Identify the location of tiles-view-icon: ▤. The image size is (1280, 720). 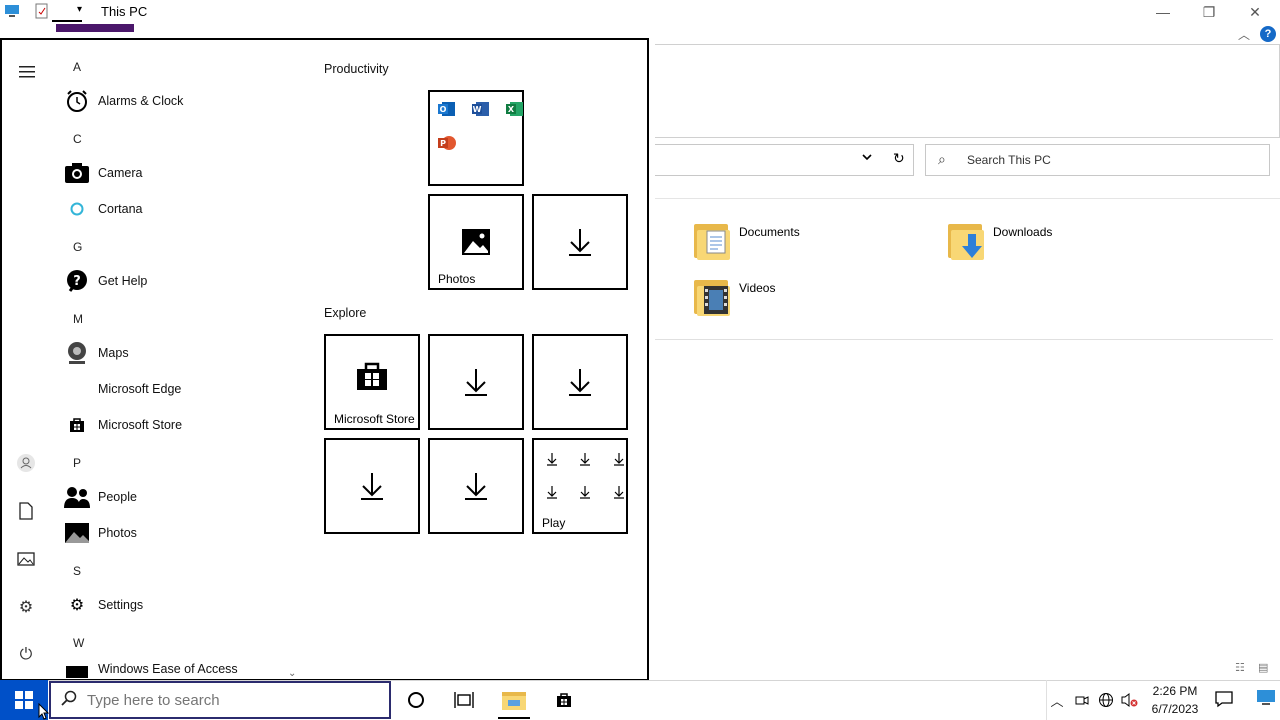
(1263, 667).